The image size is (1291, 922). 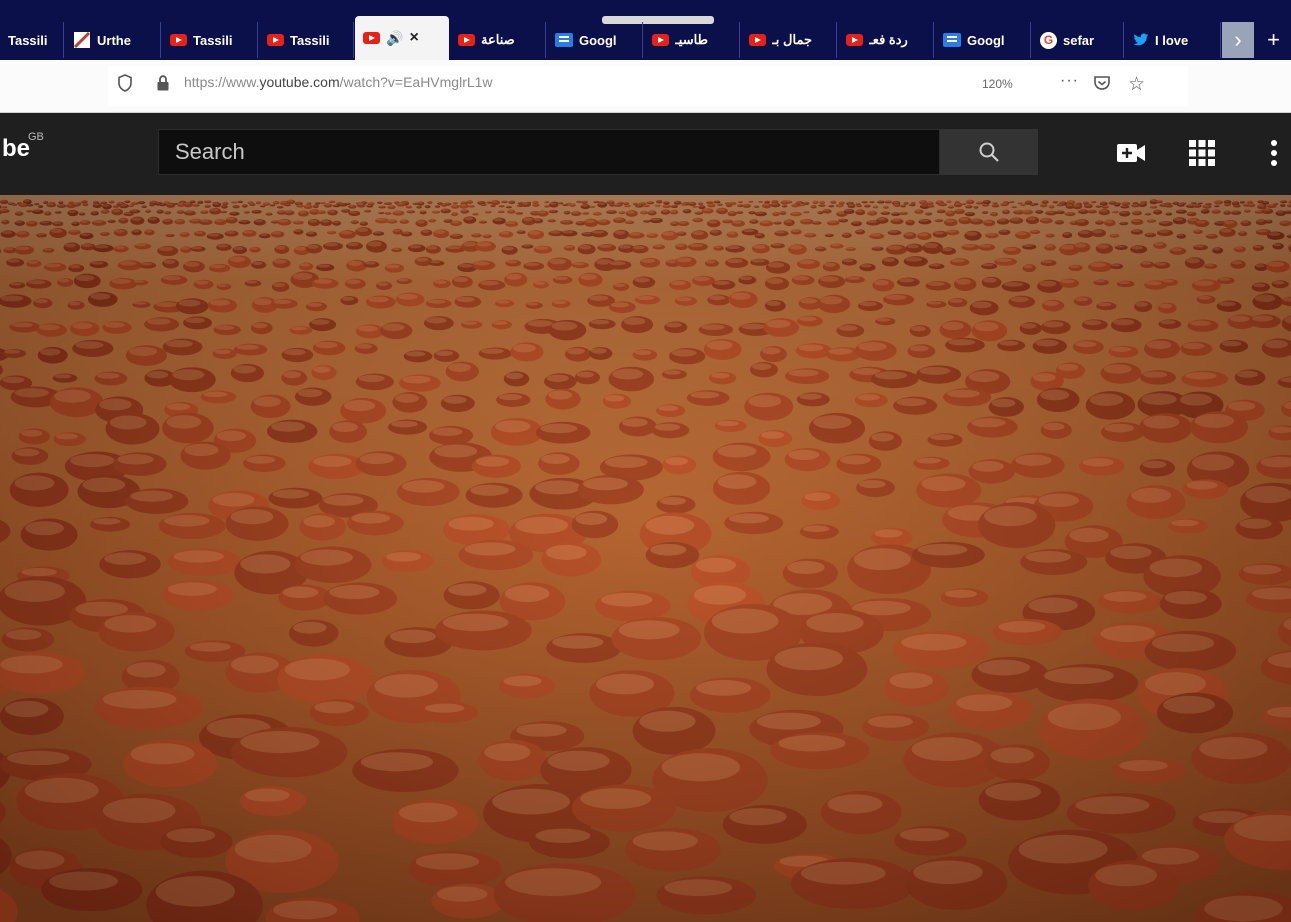 I want to click on bookmark-star-icon: ☆, so click(x=1136, y=84).